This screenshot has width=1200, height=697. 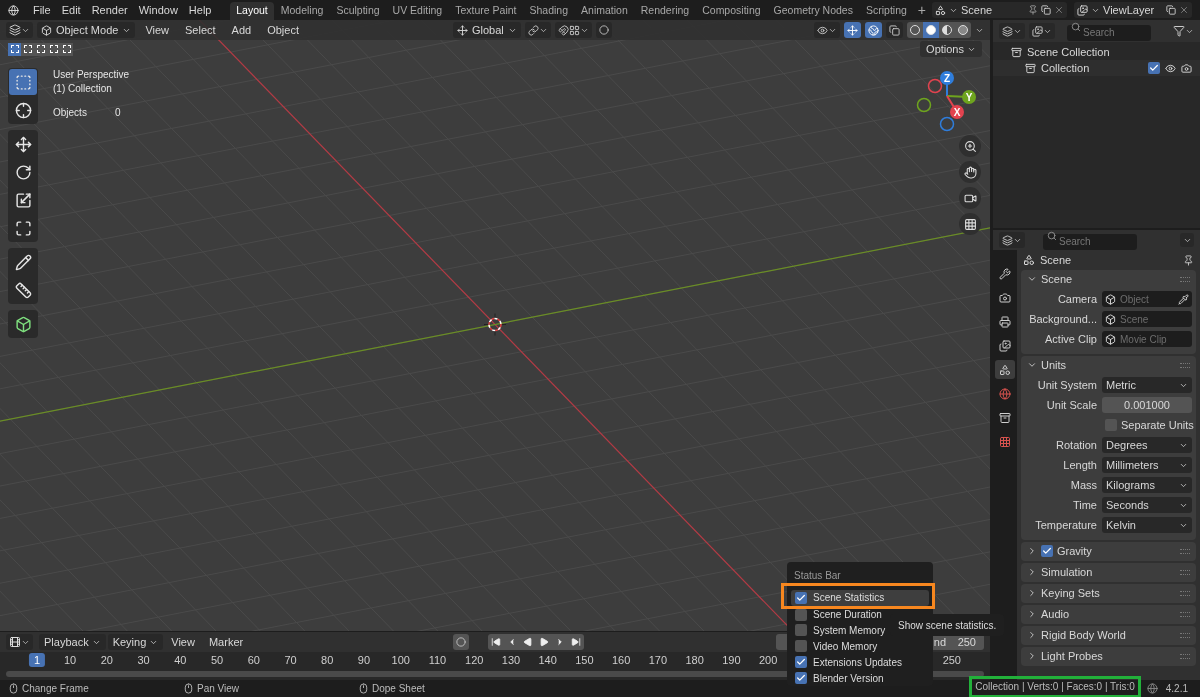 I want to click on visibility-button, so click(x=827, y=30).